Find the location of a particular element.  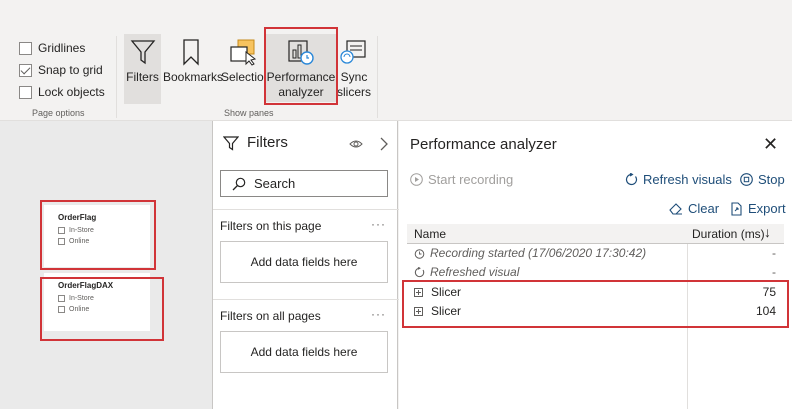

slicer-option-label: Online is located at coordinates (79, 241).